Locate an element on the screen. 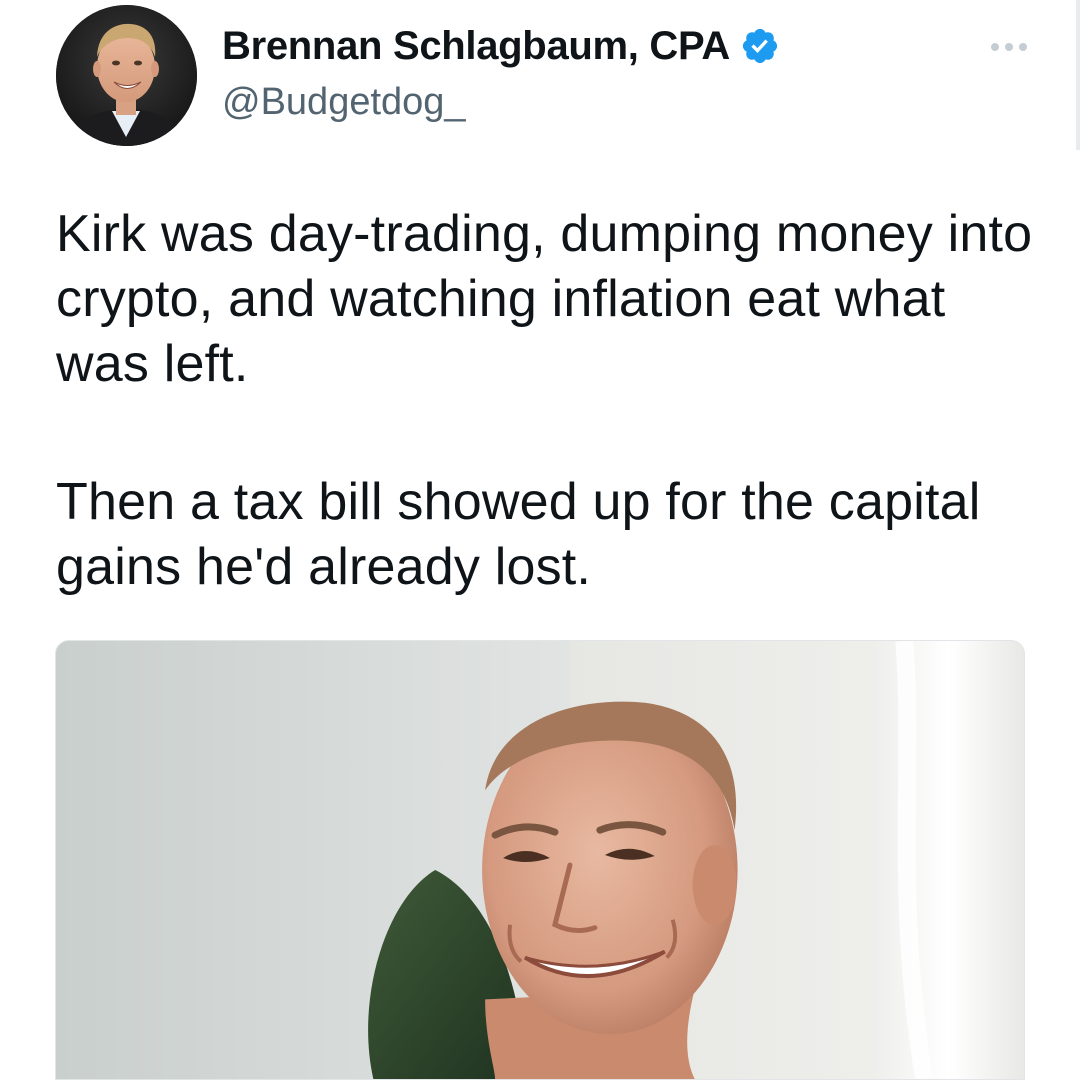 Image resolution: width=1080 pixels, height=1080 pixels. author-name-row: Brennan Schlagbaum, CPA is located at coordinates (501, 46).